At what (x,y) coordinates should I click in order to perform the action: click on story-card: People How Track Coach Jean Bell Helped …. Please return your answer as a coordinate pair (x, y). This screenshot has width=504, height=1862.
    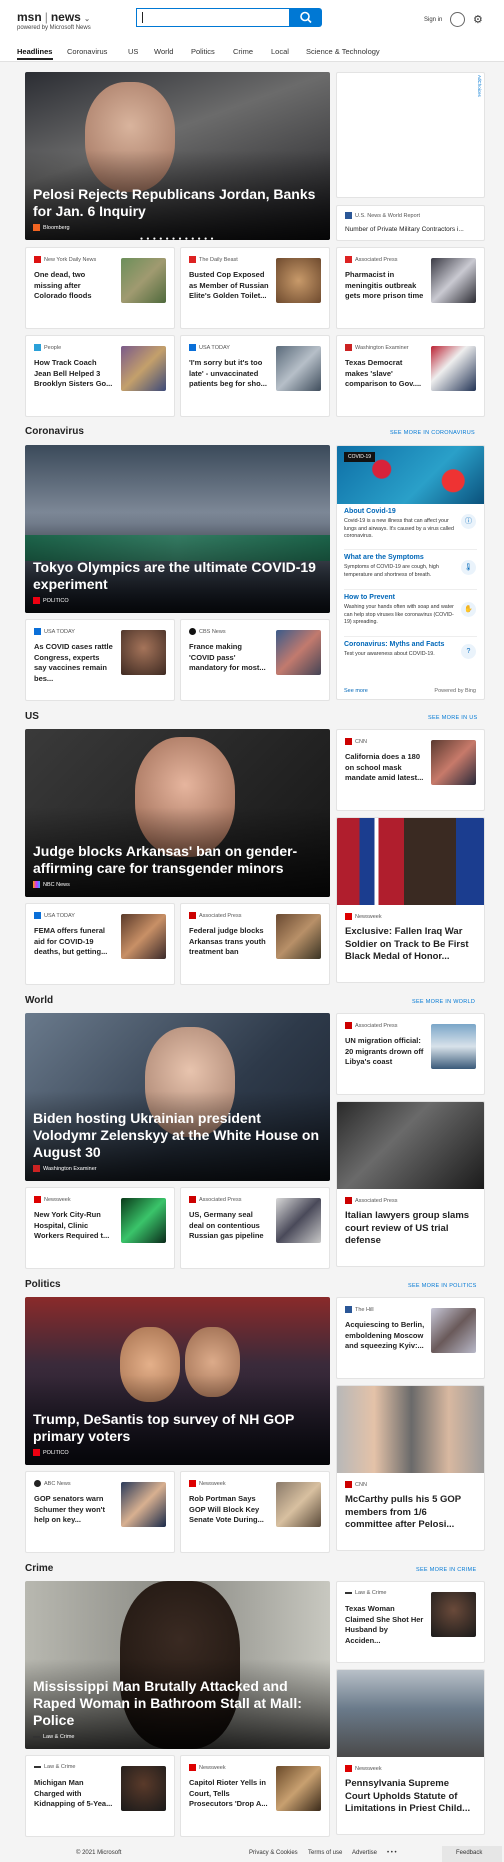
    Looking at the image, I should click on (100, 376).